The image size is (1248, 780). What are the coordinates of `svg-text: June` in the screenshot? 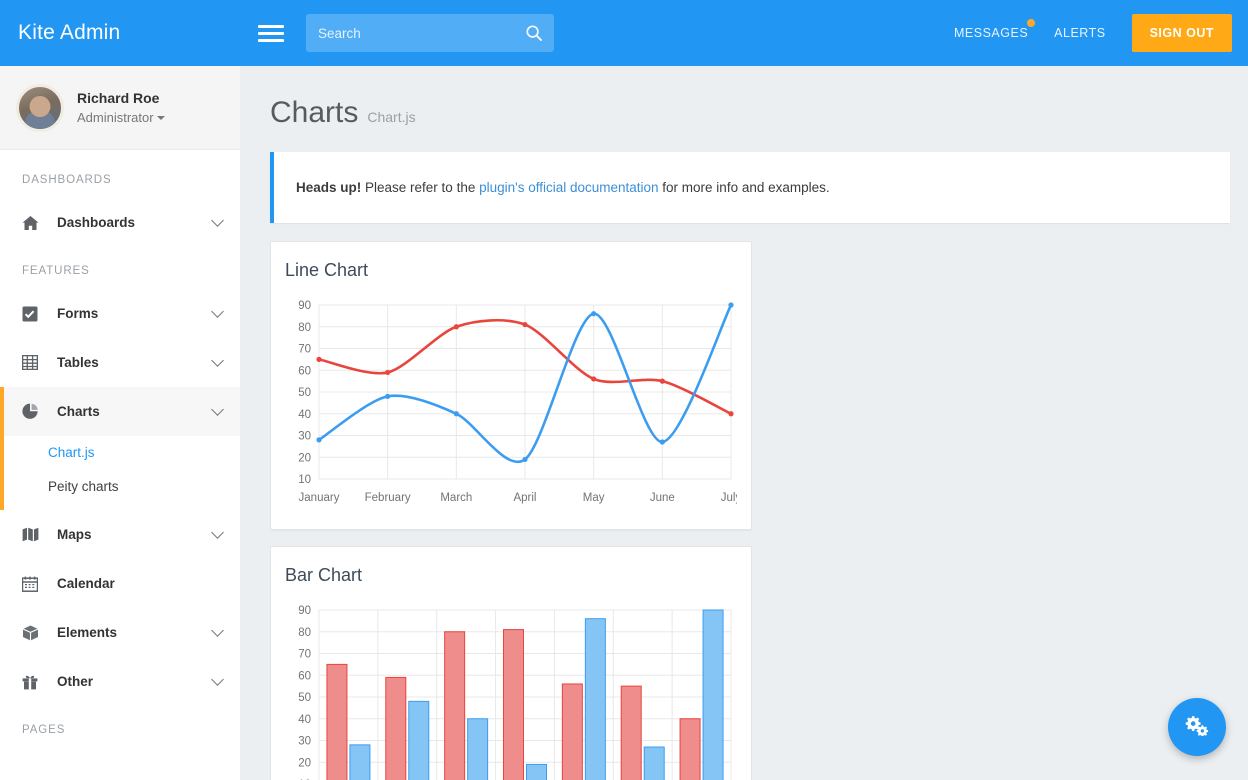 It's located at (662, 498).